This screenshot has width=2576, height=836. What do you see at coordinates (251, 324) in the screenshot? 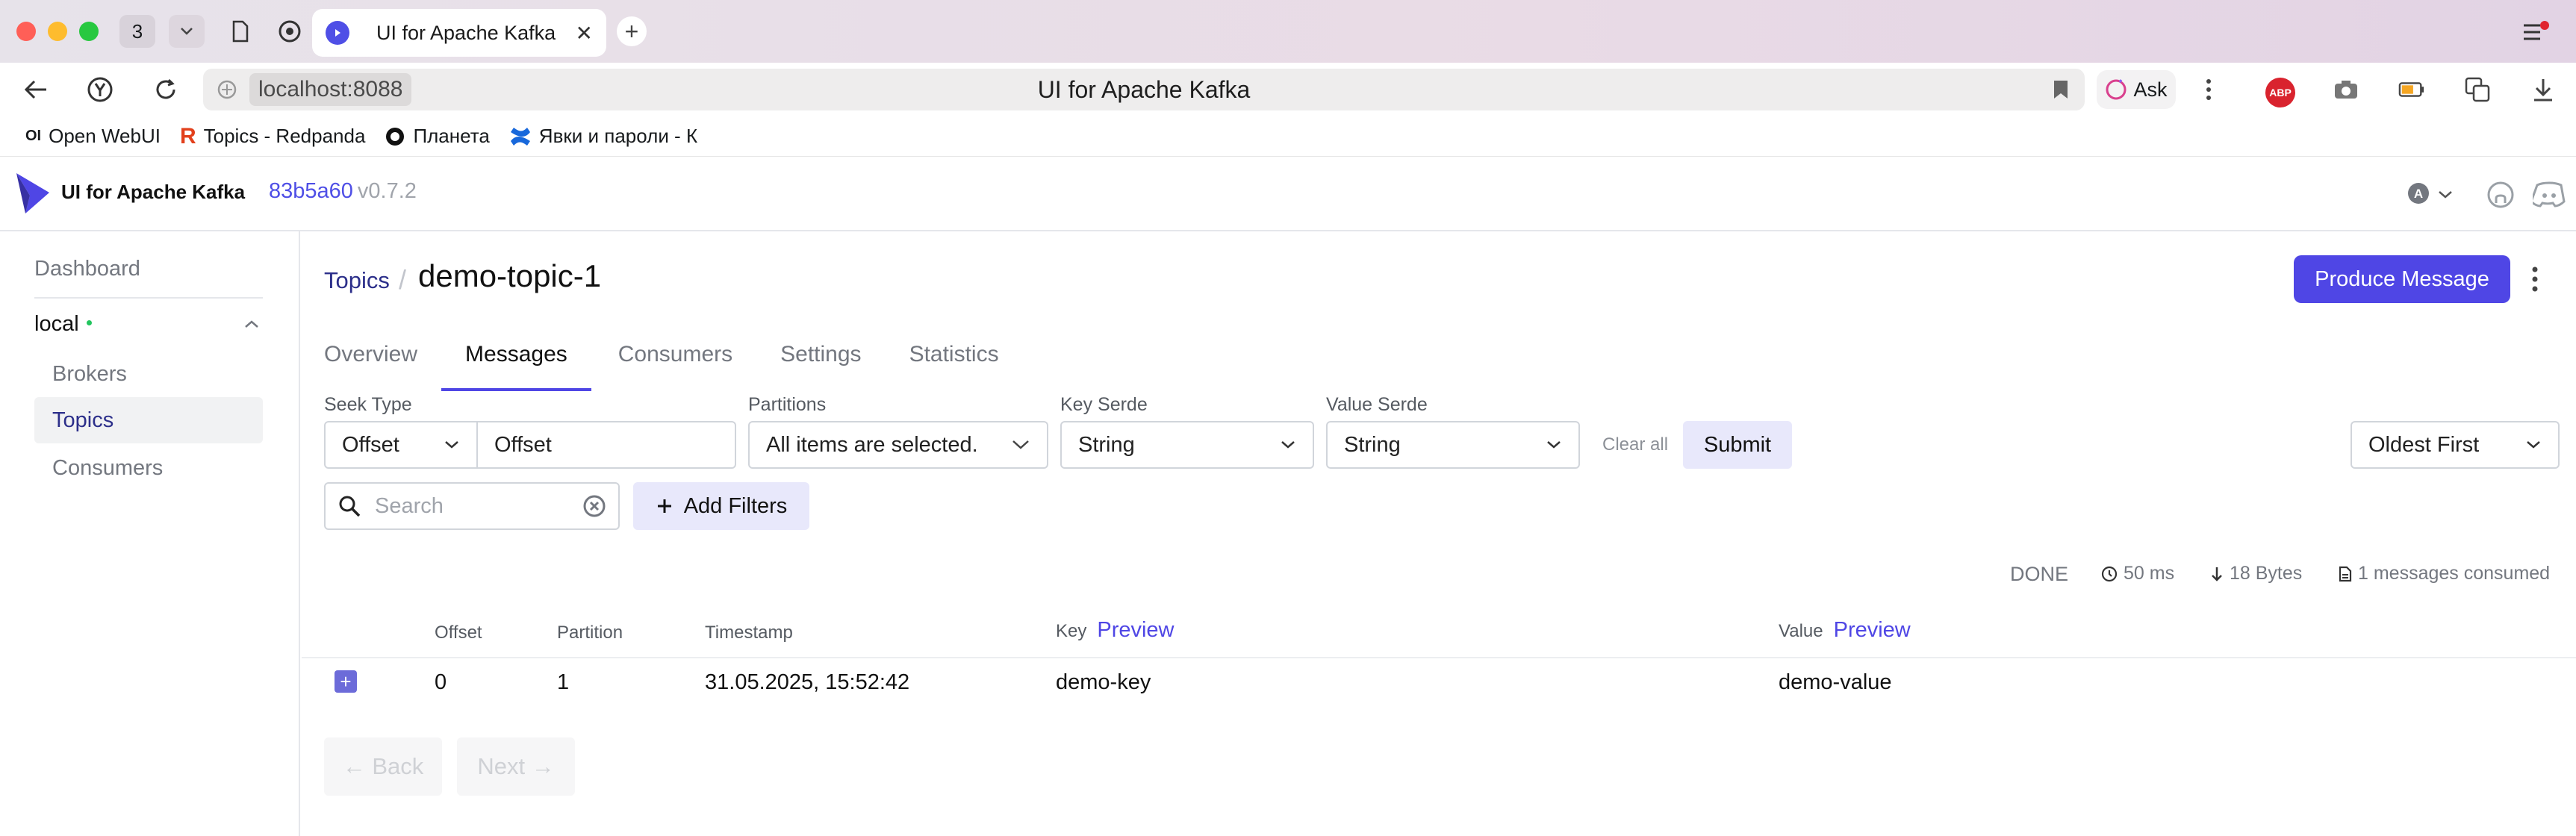
I see `chevron-up-icon` at bounding box center [251, 324].